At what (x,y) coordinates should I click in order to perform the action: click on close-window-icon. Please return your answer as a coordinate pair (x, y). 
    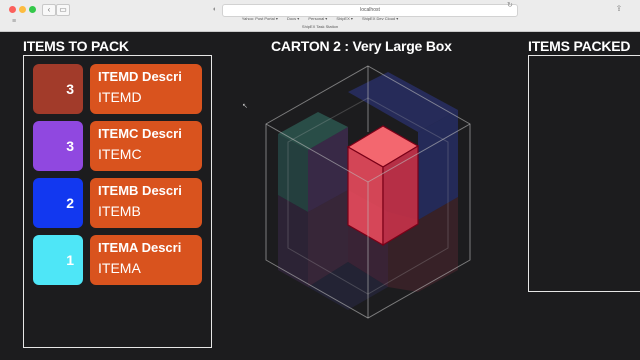
    Looking at the image, I should click on (12, 9).